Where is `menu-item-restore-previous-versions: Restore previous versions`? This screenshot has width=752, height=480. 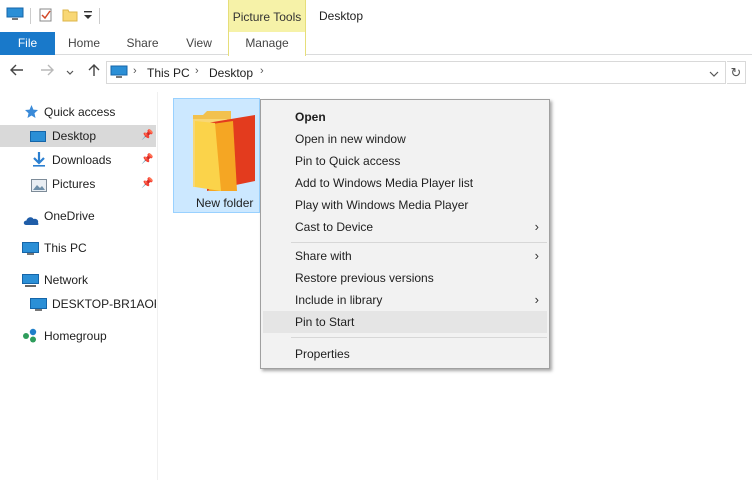 menu-item-restore-previous-versions: Restore previous versions is located at coordinates (405, 278).